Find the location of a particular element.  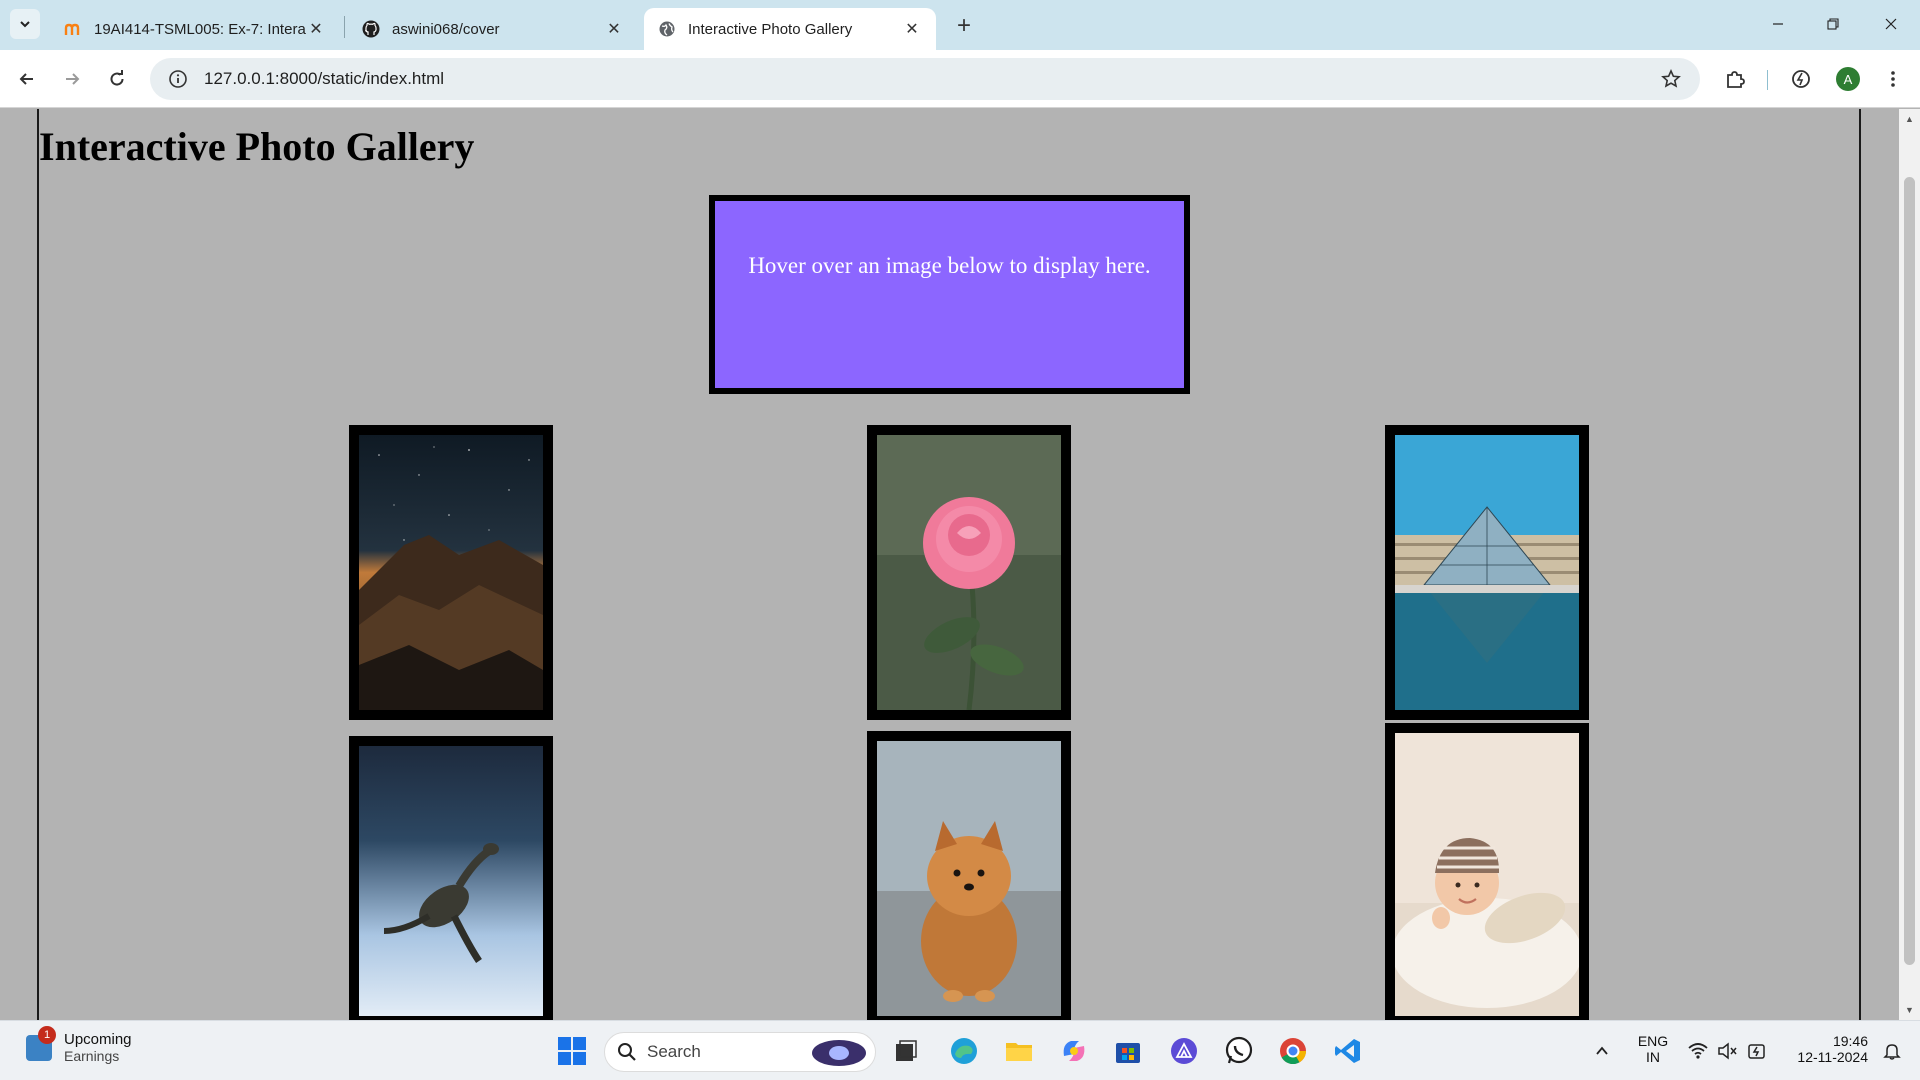

scroll-up-icon: ▲ is located at coordinates (1909, 119).